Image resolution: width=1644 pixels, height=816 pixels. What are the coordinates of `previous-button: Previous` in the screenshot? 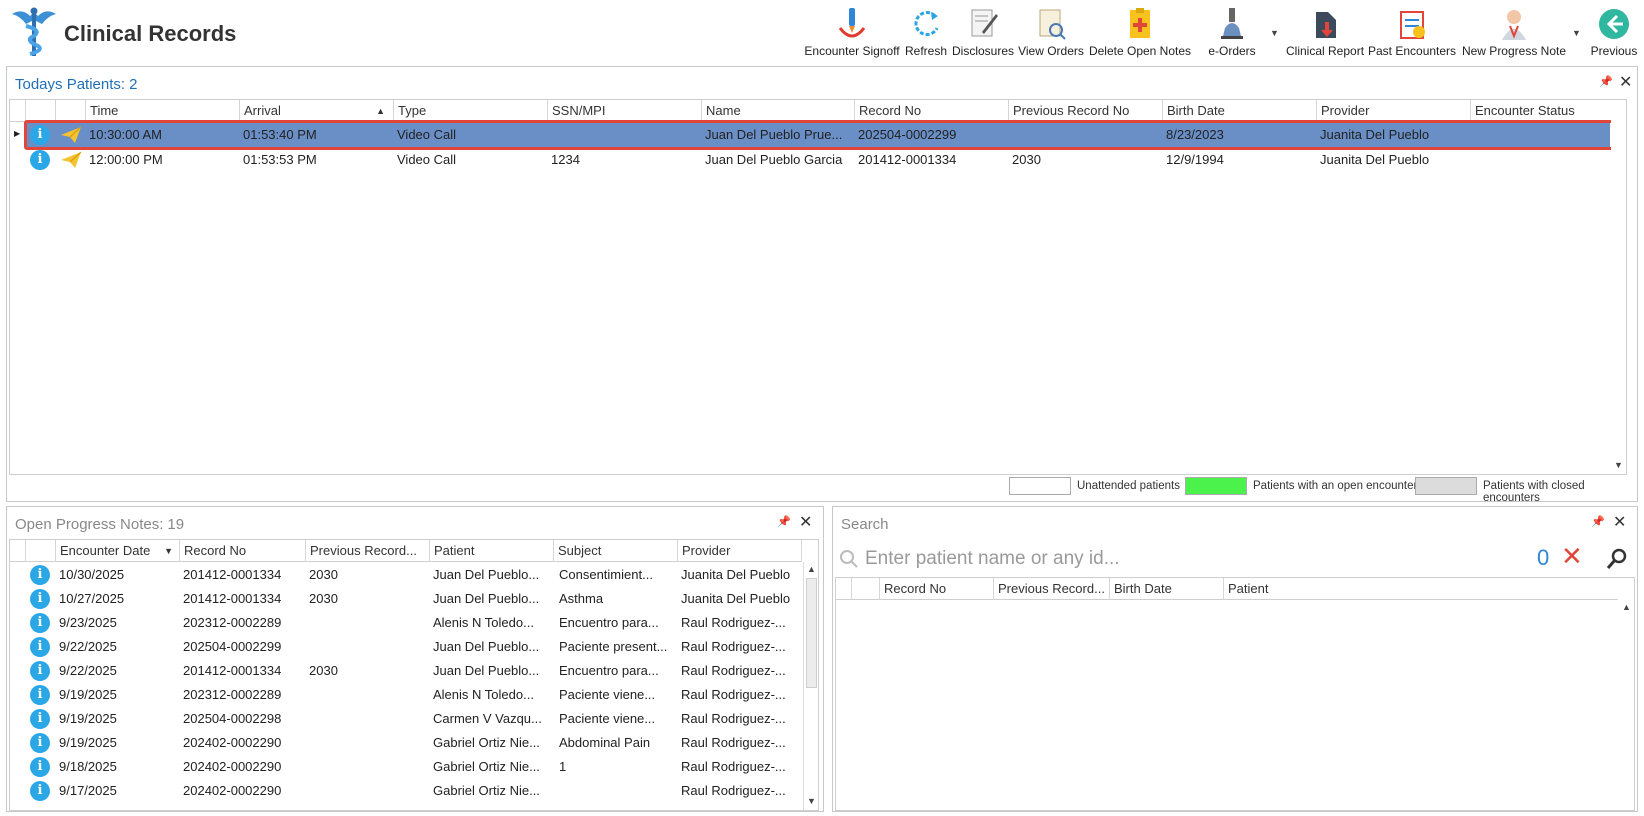 It's located at (1614, 33).